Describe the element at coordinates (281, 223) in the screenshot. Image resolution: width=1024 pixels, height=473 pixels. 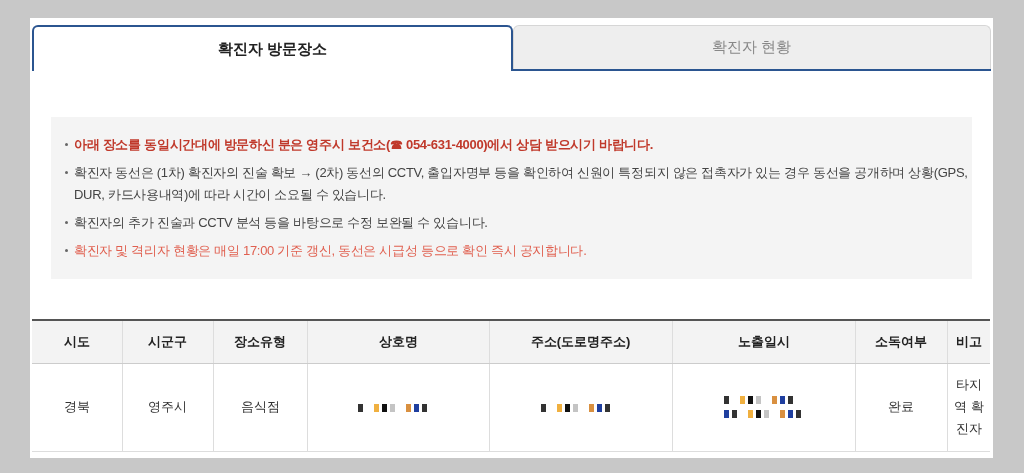
I see `notice-text: 확진자의 추가 진술과 CCTV 분석 등을 바탕으로 수정 보완될 수 있습니다.` at that location.